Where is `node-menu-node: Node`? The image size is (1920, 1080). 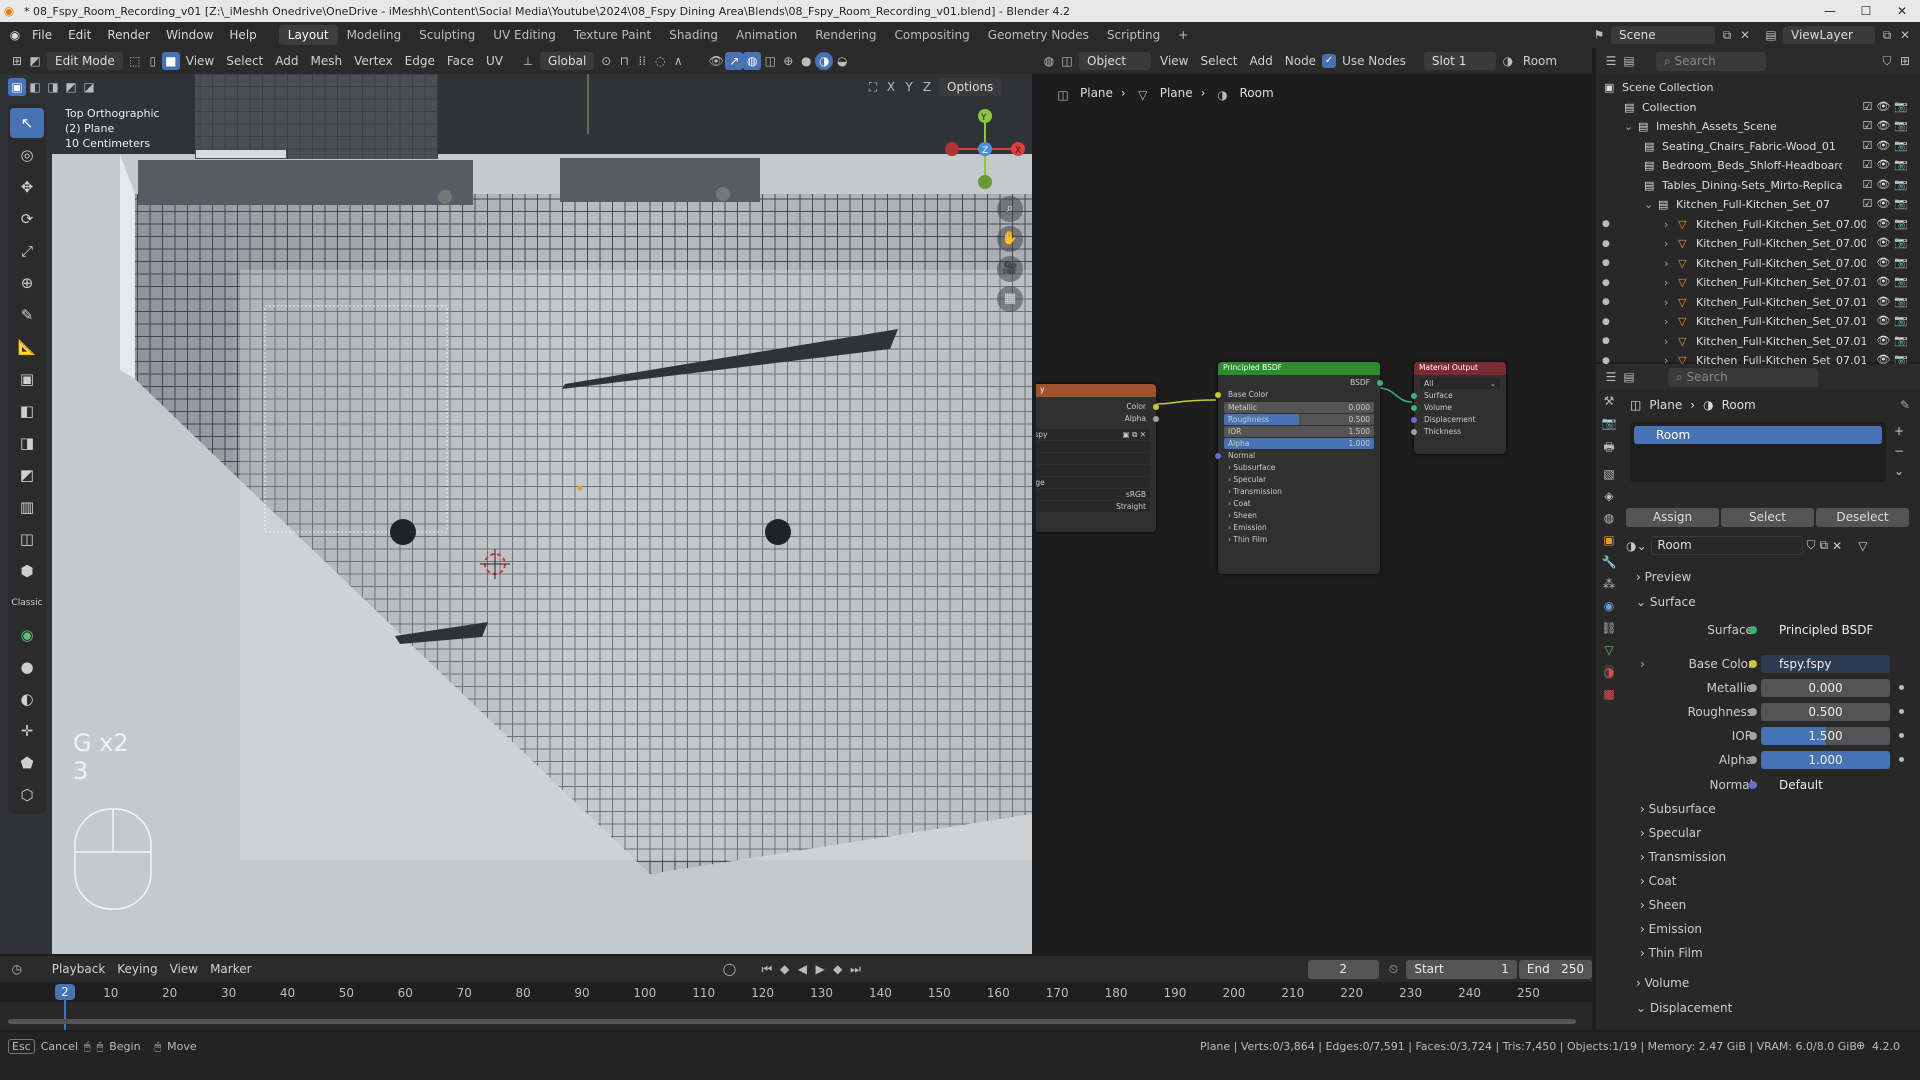
node-menu-node: Node is located at coordinates (1300, 61).